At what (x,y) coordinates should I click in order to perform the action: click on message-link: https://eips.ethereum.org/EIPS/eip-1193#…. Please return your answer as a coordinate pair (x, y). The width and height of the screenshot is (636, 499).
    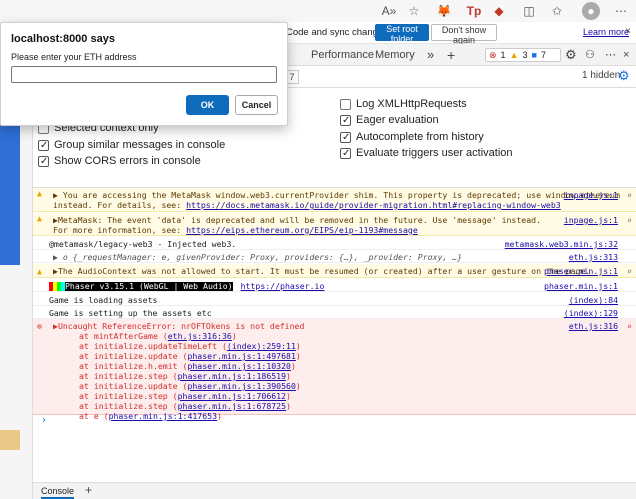
    Looking at the image, I should click on (302, 230).